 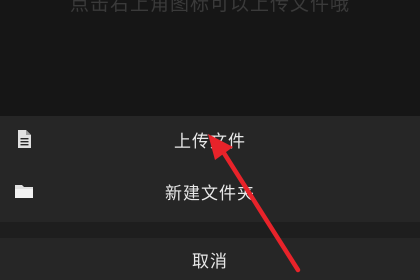 I want to click on document-icon, so click(x=24, y=139).